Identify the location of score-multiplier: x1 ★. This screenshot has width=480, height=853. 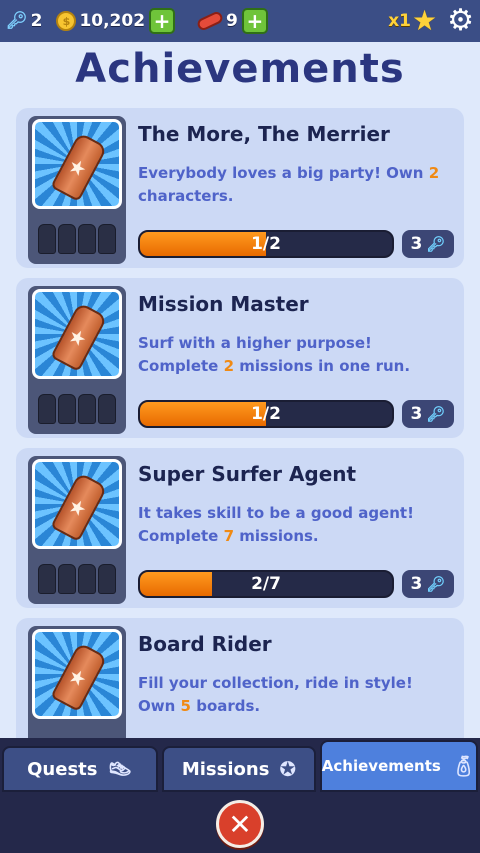
(412, 21).